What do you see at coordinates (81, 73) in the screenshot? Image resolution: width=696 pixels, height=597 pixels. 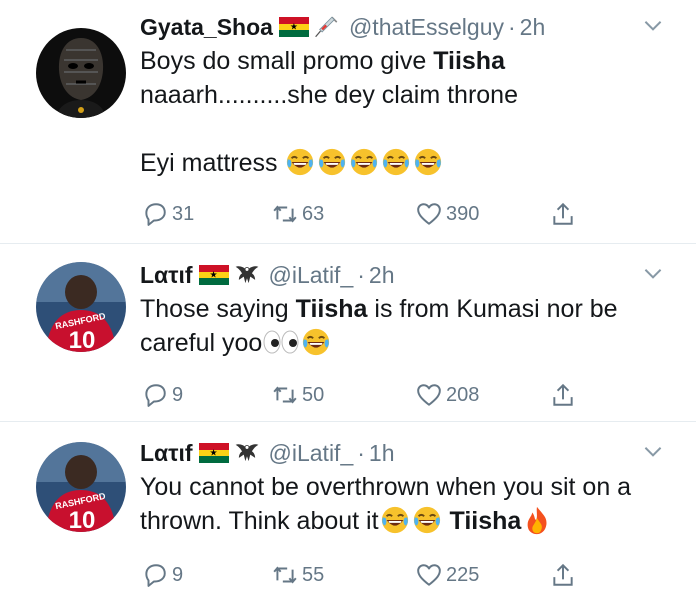 I see `avatar` at bounding box center [81, 73].